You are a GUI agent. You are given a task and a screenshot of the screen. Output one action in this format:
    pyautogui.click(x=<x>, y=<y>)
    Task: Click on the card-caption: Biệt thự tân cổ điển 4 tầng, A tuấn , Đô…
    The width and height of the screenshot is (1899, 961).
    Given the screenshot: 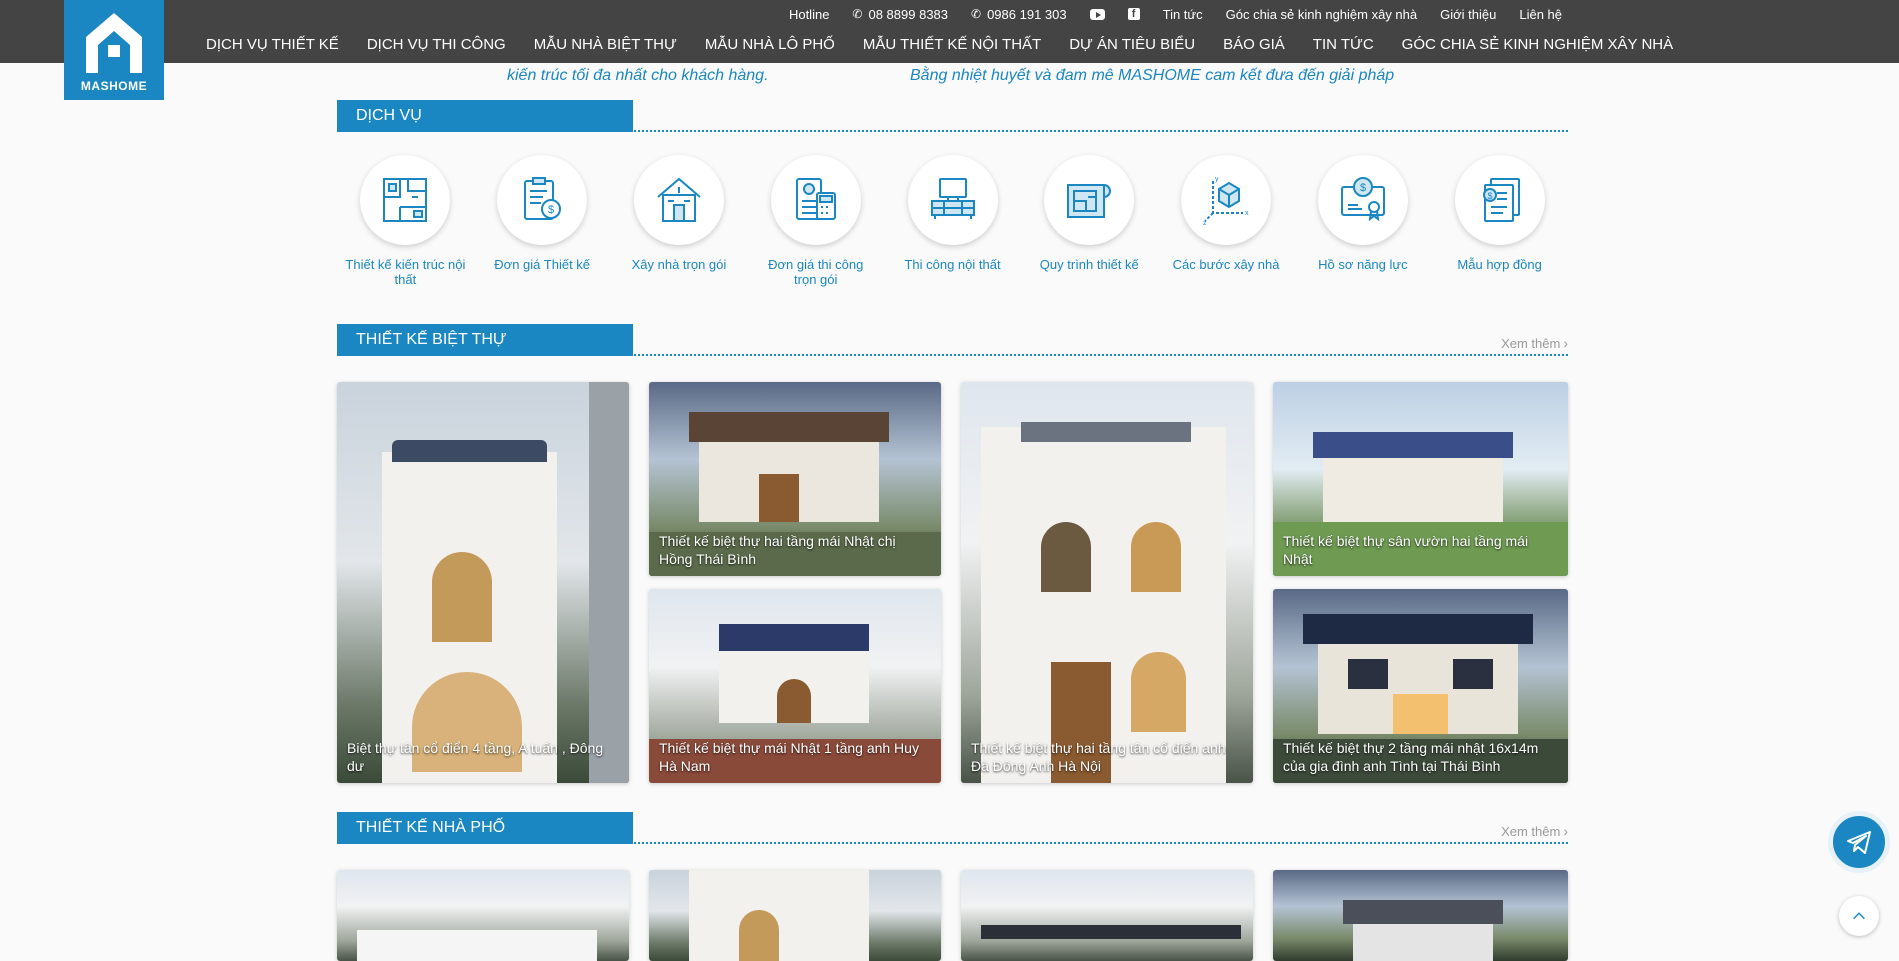 What is the action you would take?
    pyautogui.click(x=475, y=757)
    